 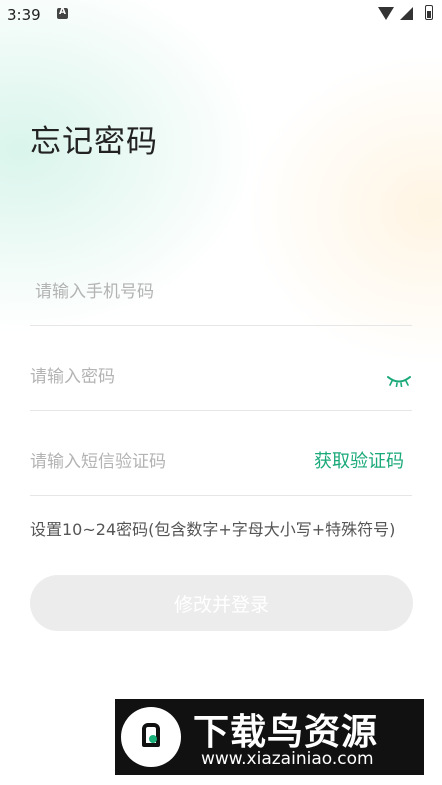 What do you see at coordinates (151, 737) in the screenshot?
I see `bird-logo-icon` at bounding box center [151, 737].